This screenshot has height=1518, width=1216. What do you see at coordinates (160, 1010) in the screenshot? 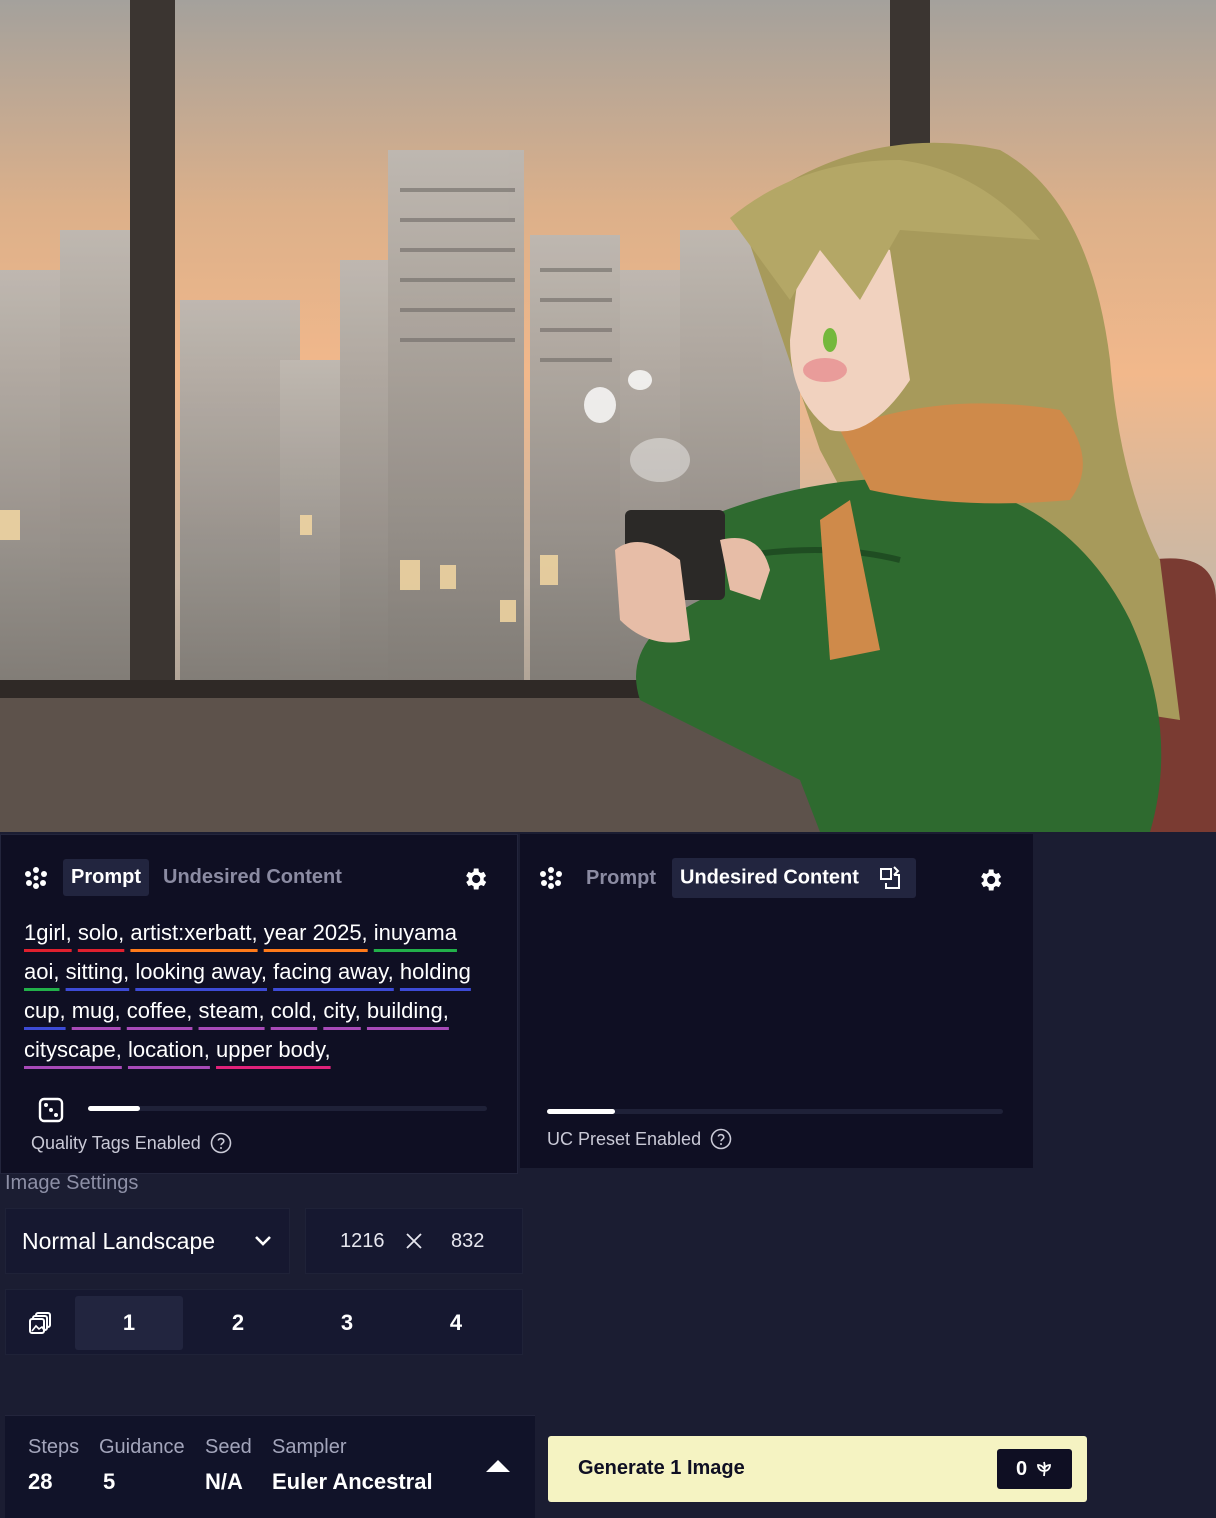
I see `prompt-tag: coffee,` at bounding box center [160, 1010].